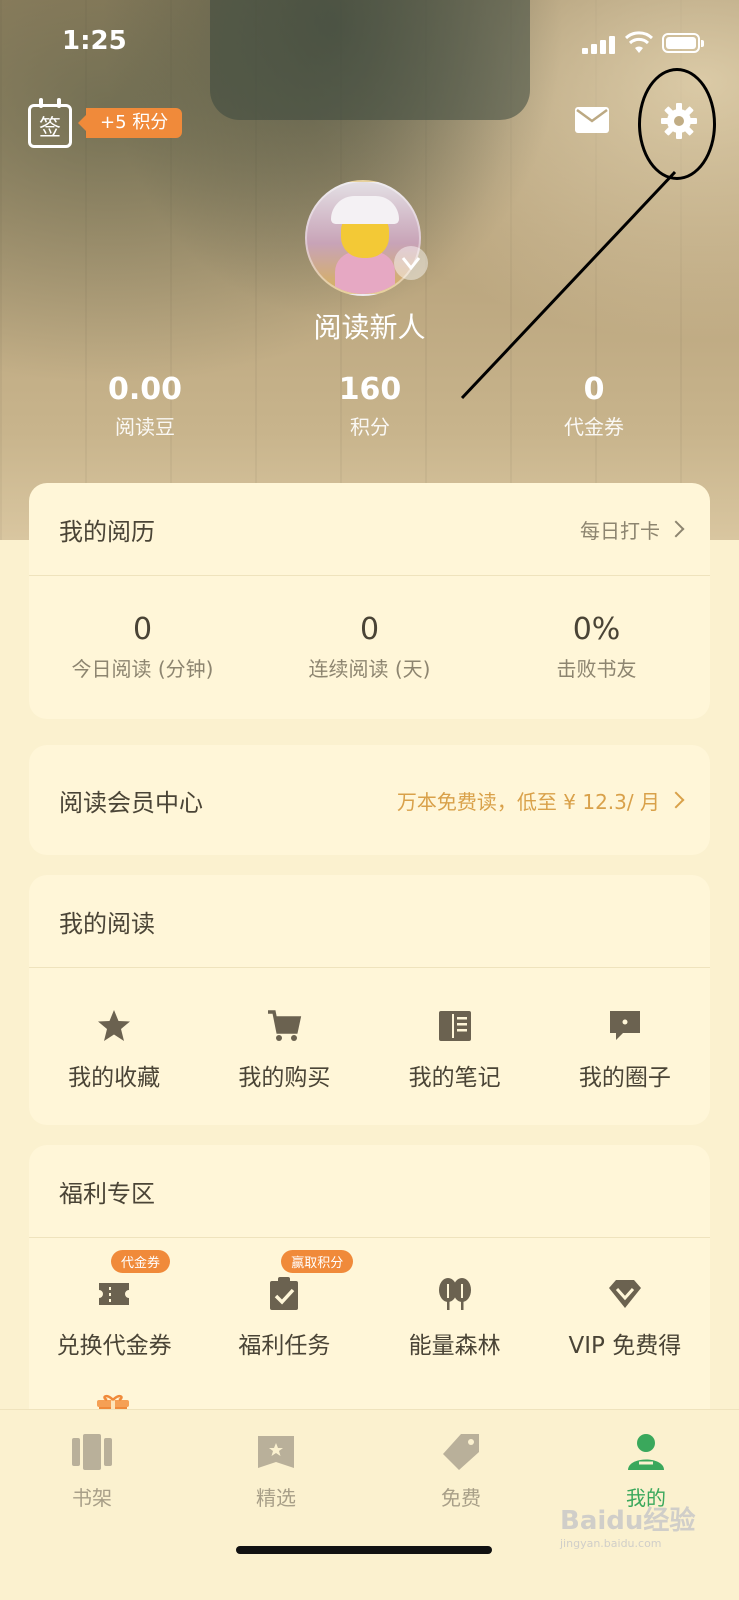 The height and width of the screenshot is (1600, 739). Describe the element at coordinates (677, 124) in the screenshot. I see `annotation-circle` at that location.